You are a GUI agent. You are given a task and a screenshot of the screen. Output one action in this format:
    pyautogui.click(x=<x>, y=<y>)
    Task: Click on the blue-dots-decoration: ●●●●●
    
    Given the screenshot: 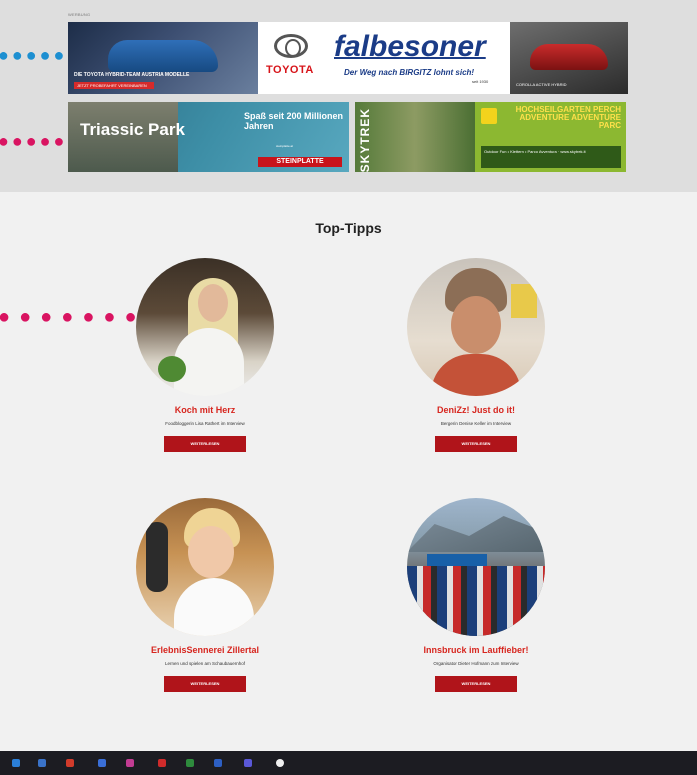 What is the action you would take?
    pyautogui.click(x=34, y=55)
    